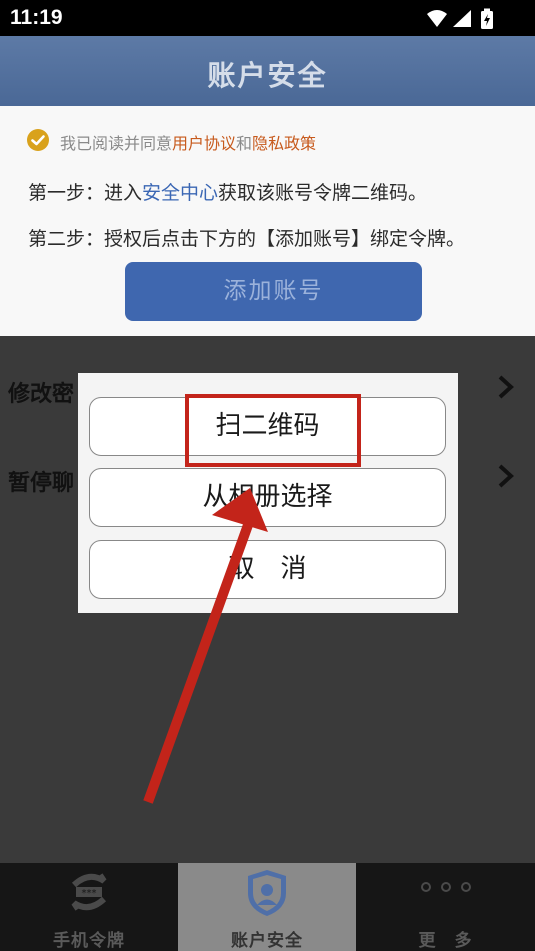 The height and width of the screenshot is (951, 535). I want to click on tab-label: 账户安全, so click(267, 941).